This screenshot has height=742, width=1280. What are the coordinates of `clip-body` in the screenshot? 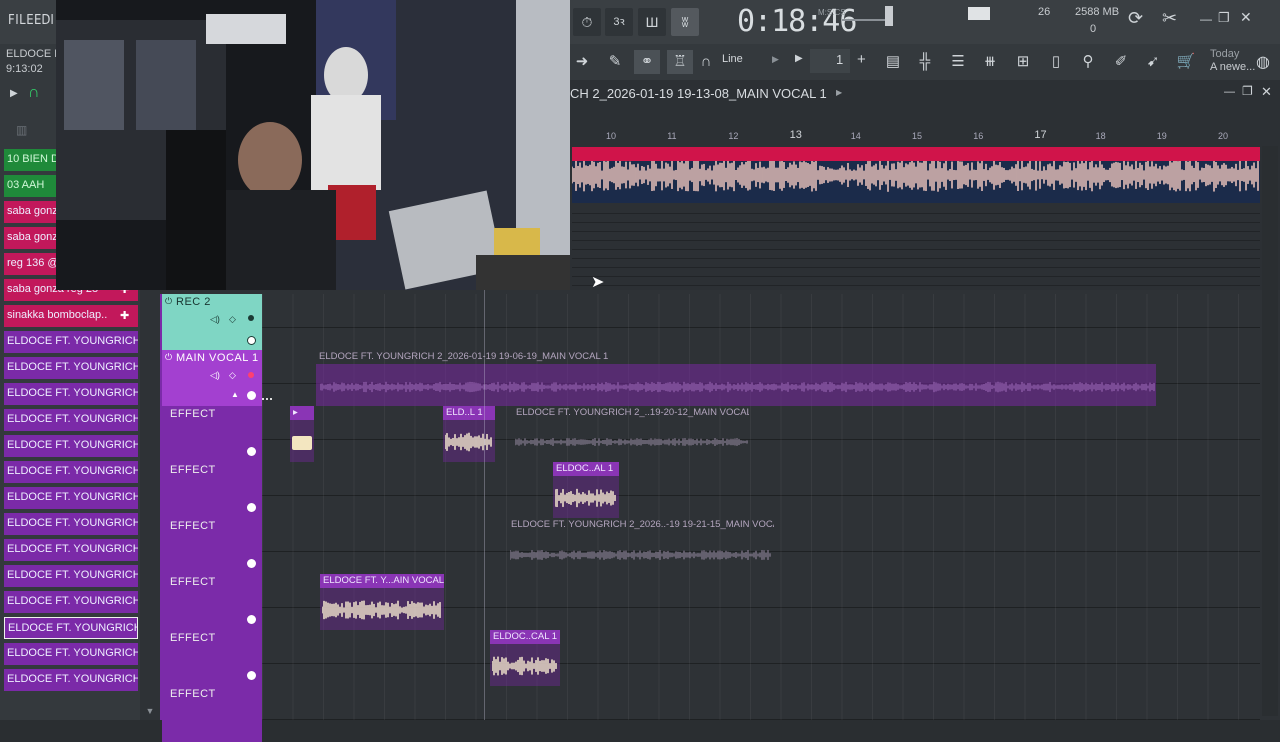 It's located at (736, 385).